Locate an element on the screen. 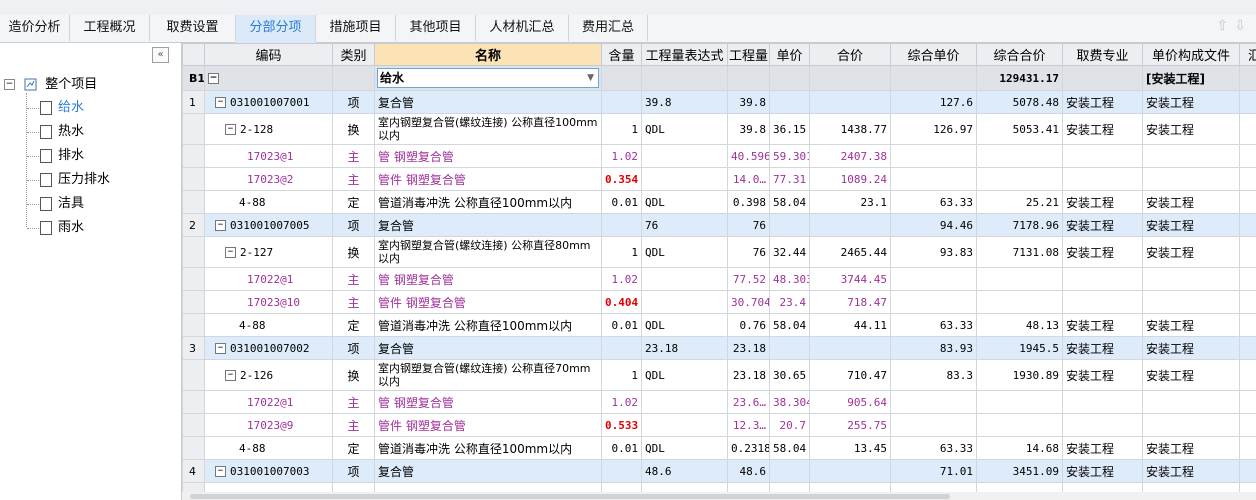 The width and height of the screenshot is (1256, 500). quantity-cell: 23.18 is located at coordinates (748, 348).